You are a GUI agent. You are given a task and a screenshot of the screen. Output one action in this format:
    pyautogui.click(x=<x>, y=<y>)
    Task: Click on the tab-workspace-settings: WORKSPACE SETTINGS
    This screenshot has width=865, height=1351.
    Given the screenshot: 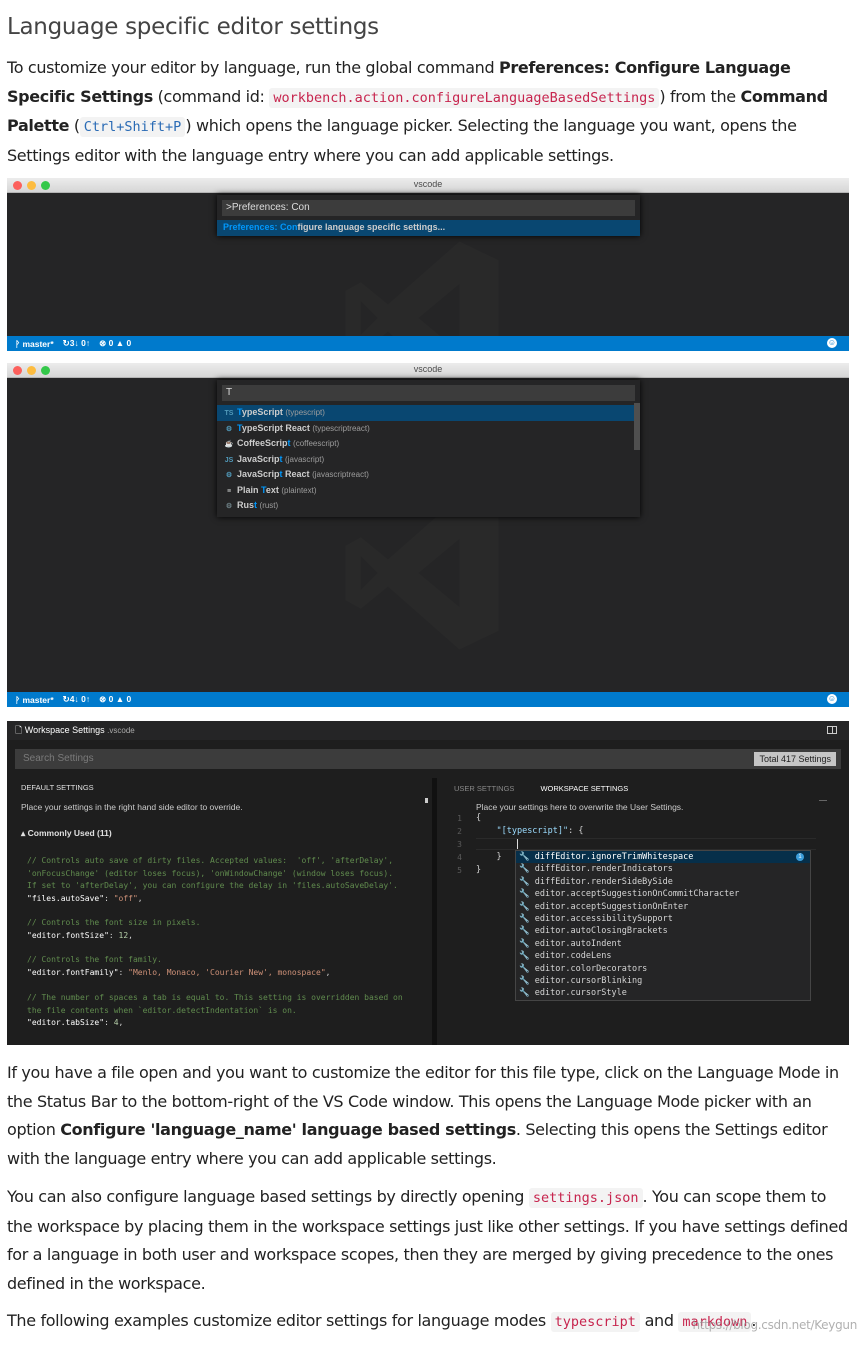 What is the action you would take?
    pyautogui.click(x=584, y=788)
    